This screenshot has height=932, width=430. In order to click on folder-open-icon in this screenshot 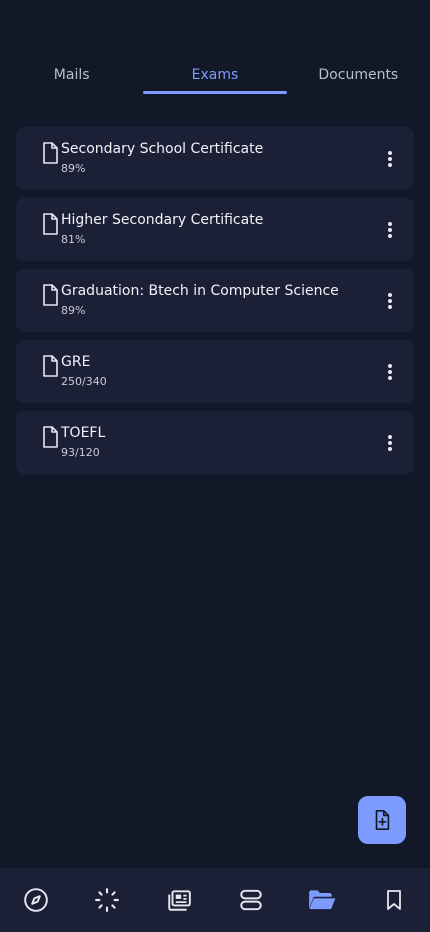, I will do `click(322, 900)`.